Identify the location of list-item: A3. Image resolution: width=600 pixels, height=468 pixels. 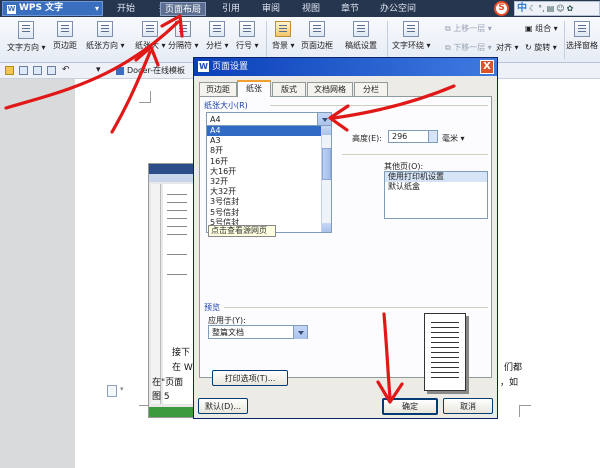
(269, 141).